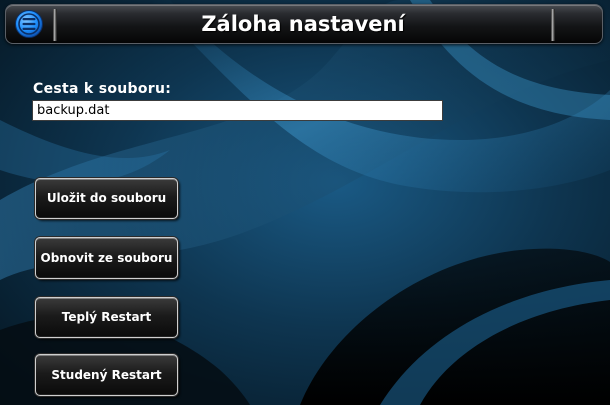  Describe the element at coordinates (102, 89) in the screenshot. I see `file-path-label: Cesta k souboru:` at that location.